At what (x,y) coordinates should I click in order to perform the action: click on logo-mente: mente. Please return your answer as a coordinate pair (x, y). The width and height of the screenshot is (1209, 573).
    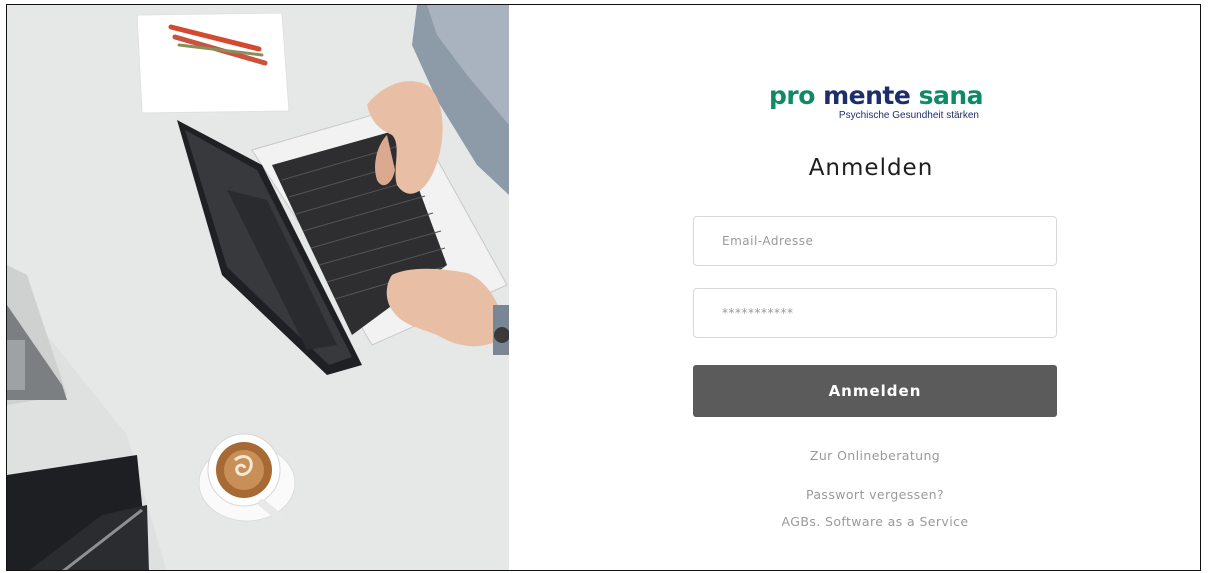
    Looking at the image, I should click on (867, 95).